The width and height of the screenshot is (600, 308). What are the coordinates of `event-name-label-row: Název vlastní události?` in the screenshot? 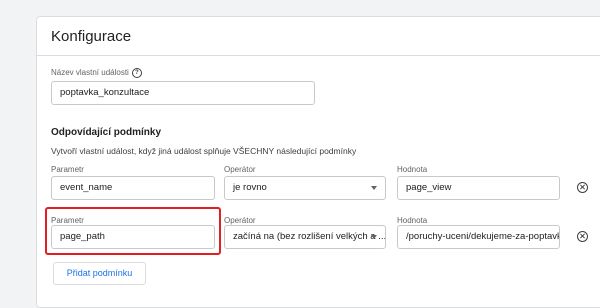 It's located at (96, 73).